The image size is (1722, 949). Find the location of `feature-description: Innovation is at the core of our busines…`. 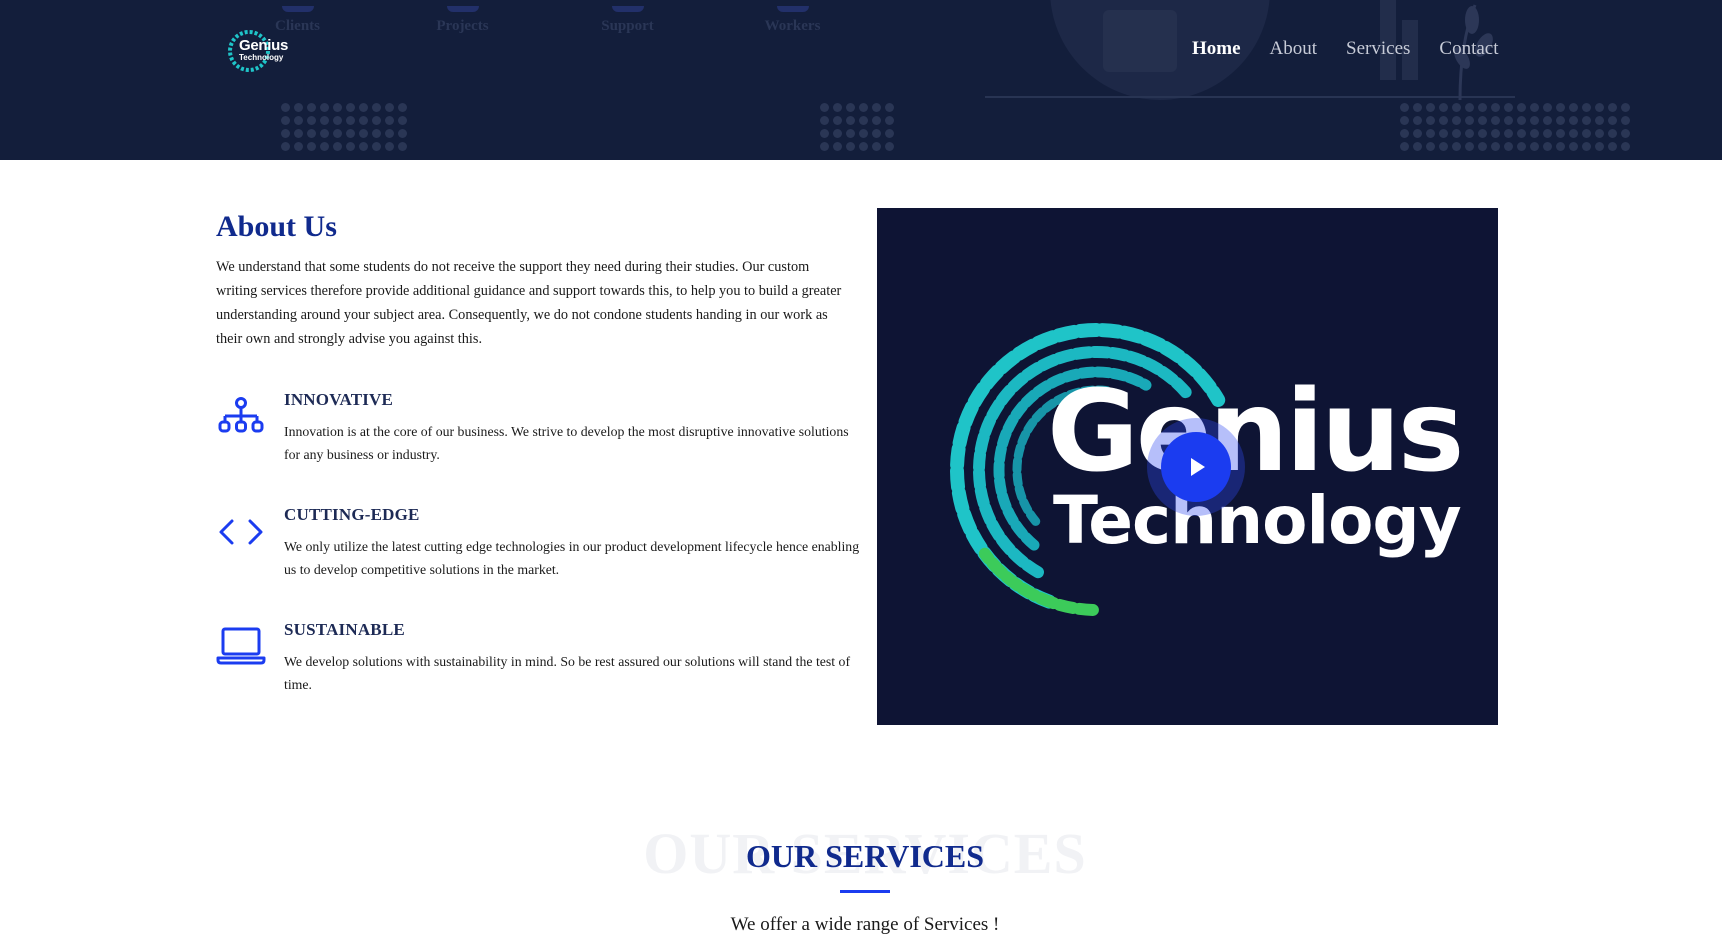

feature-description: Innovation is at the core of our busines… is located at coordinates (566, 443).